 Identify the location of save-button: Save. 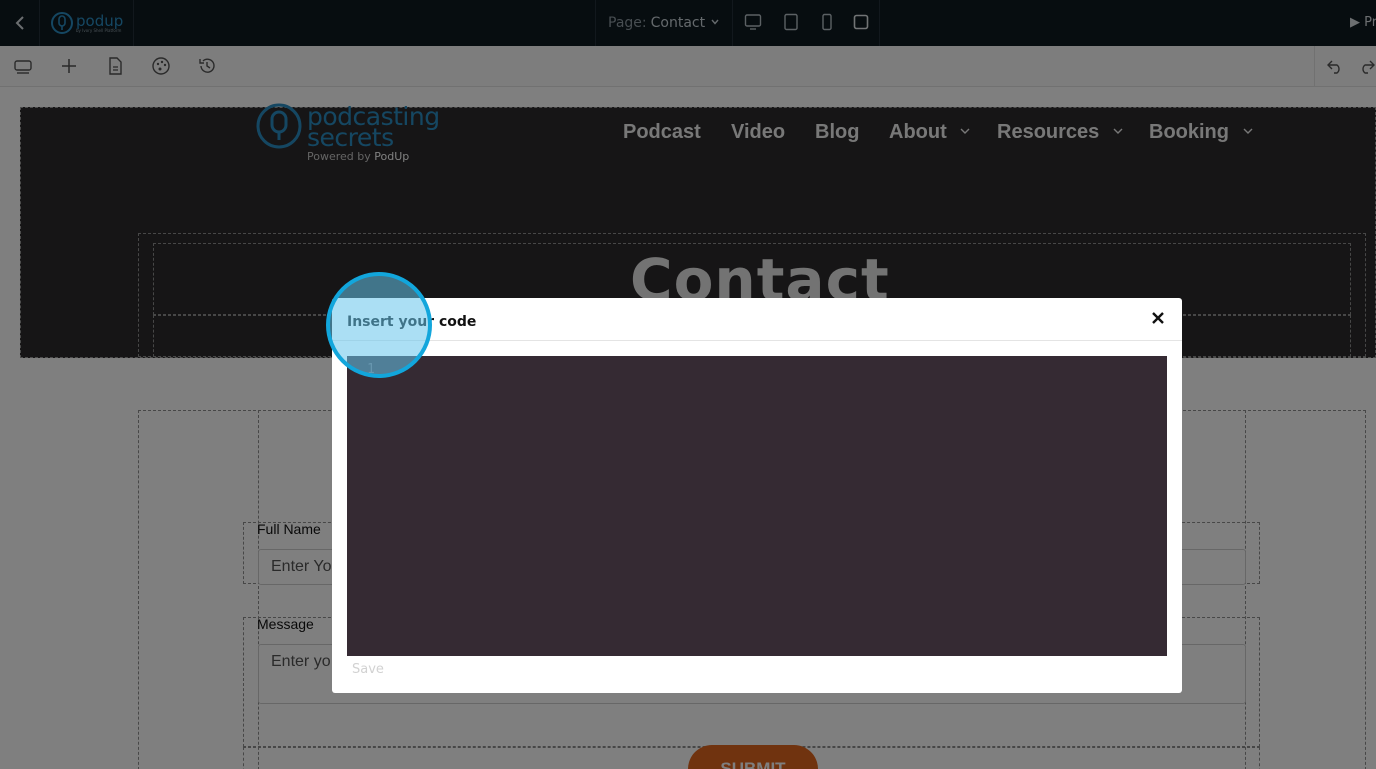
(368, 669).